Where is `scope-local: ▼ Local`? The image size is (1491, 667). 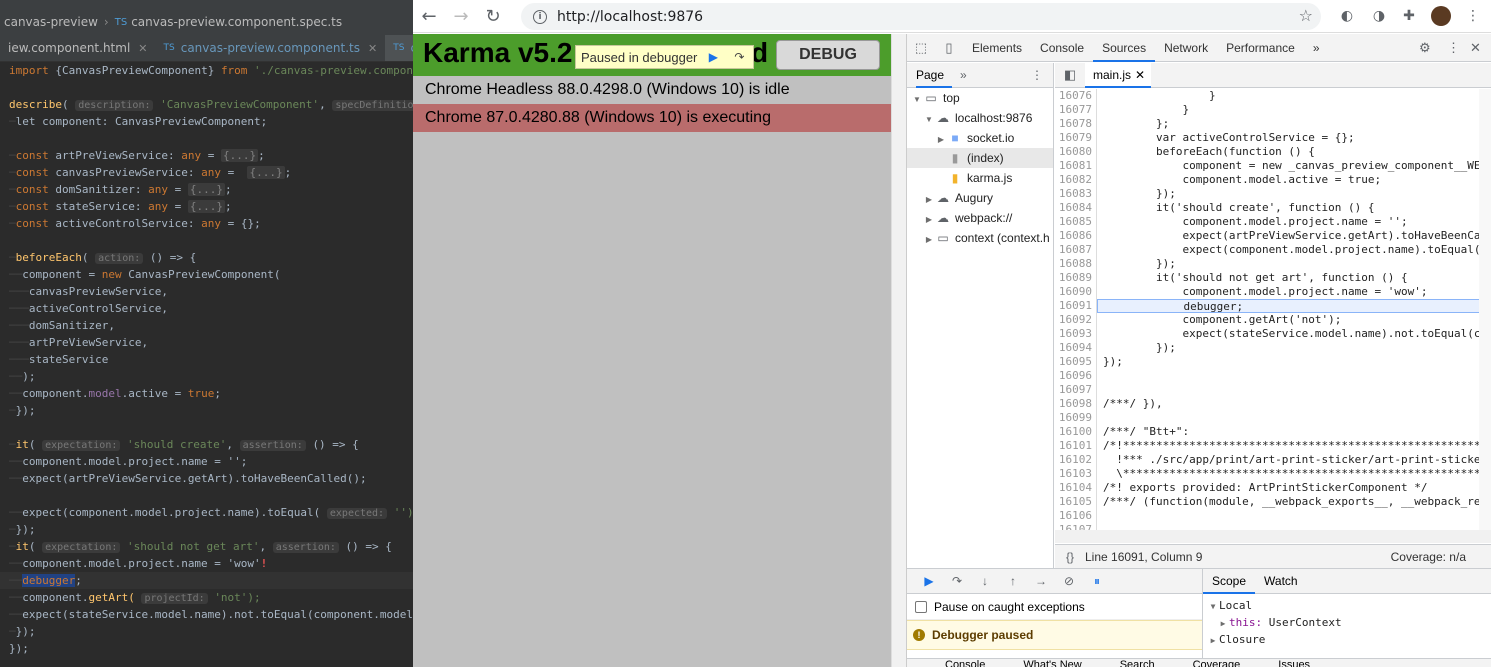 scope-local: ▼ Local is located at coordinates (1347, 605).